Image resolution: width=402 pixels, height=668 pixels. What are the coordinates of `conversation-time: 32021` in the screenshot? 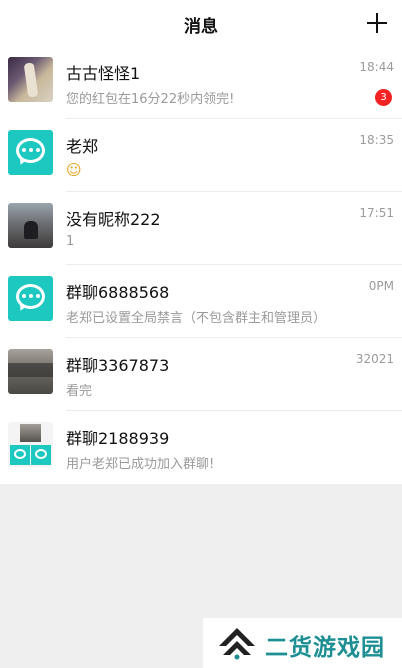 It's located at (374, 359).